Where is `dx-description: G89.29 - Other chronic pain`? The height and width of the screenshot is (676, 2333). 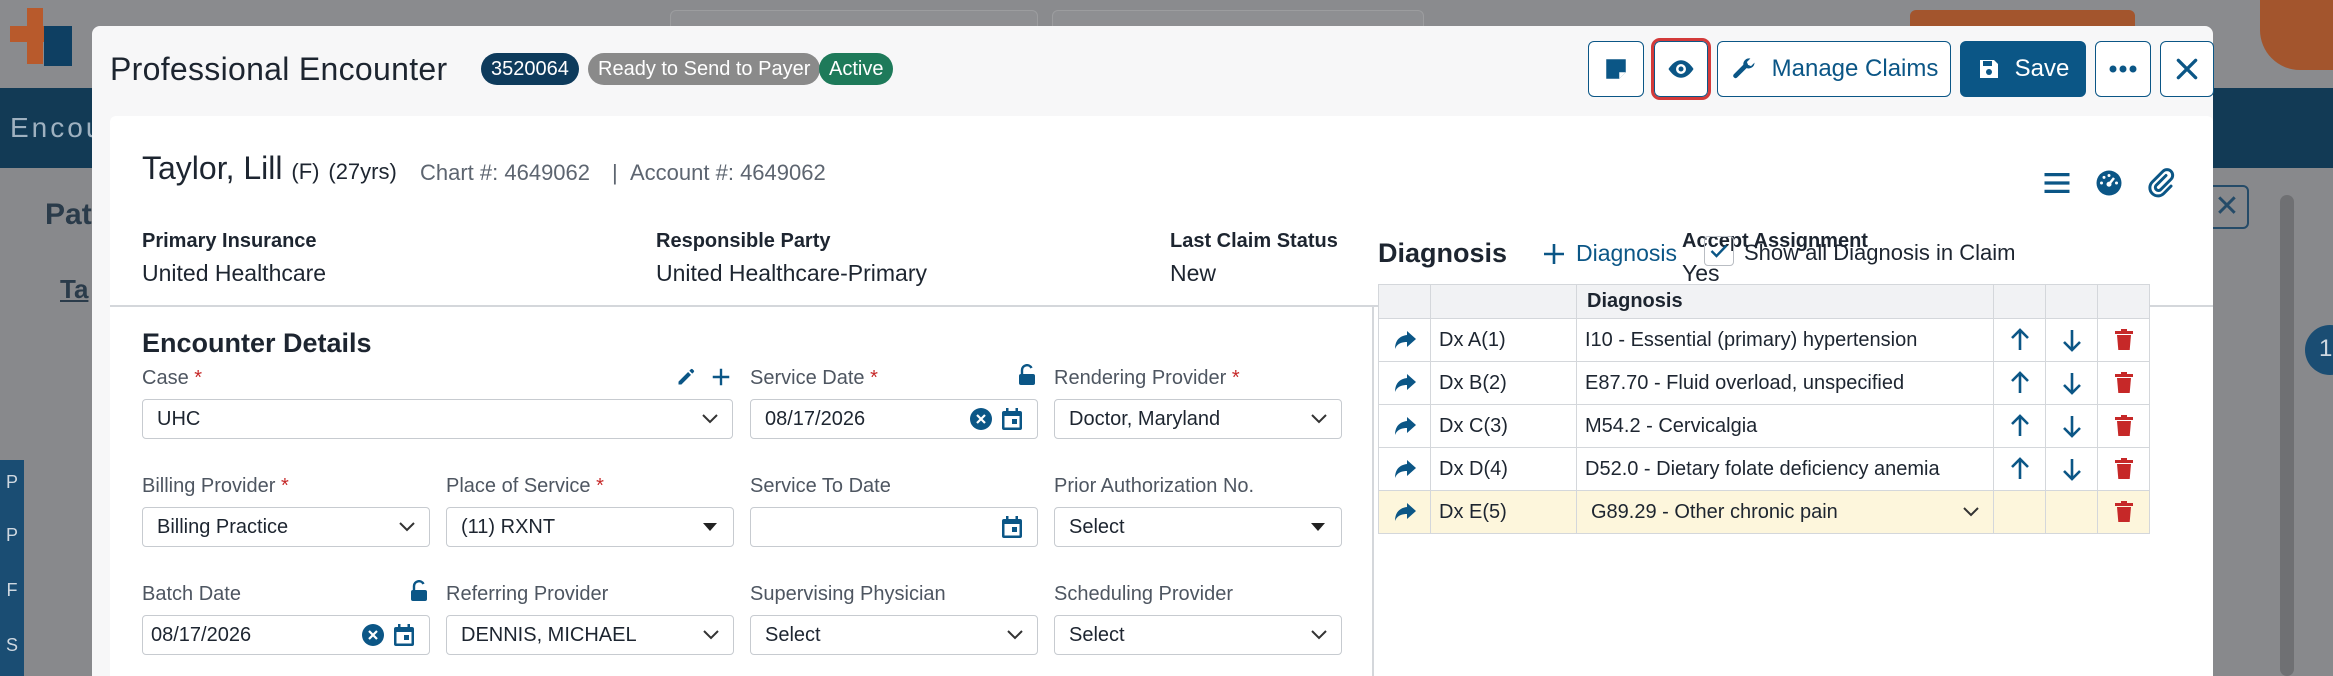
dx-description: G89.29 - Other chronic pain is located at coordinates (1714, 511).